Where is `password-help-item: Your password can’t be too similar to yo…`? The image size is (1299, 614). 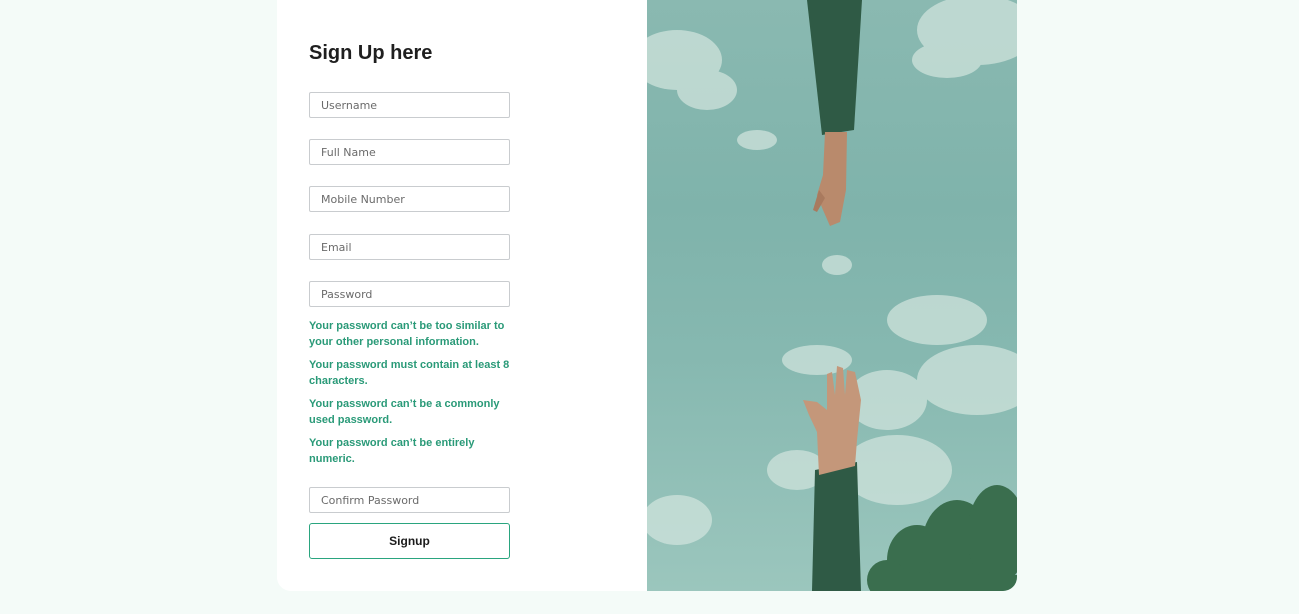 password-help-item: Your password can’t be too similar to yo… is located at coordinates (407, 334).